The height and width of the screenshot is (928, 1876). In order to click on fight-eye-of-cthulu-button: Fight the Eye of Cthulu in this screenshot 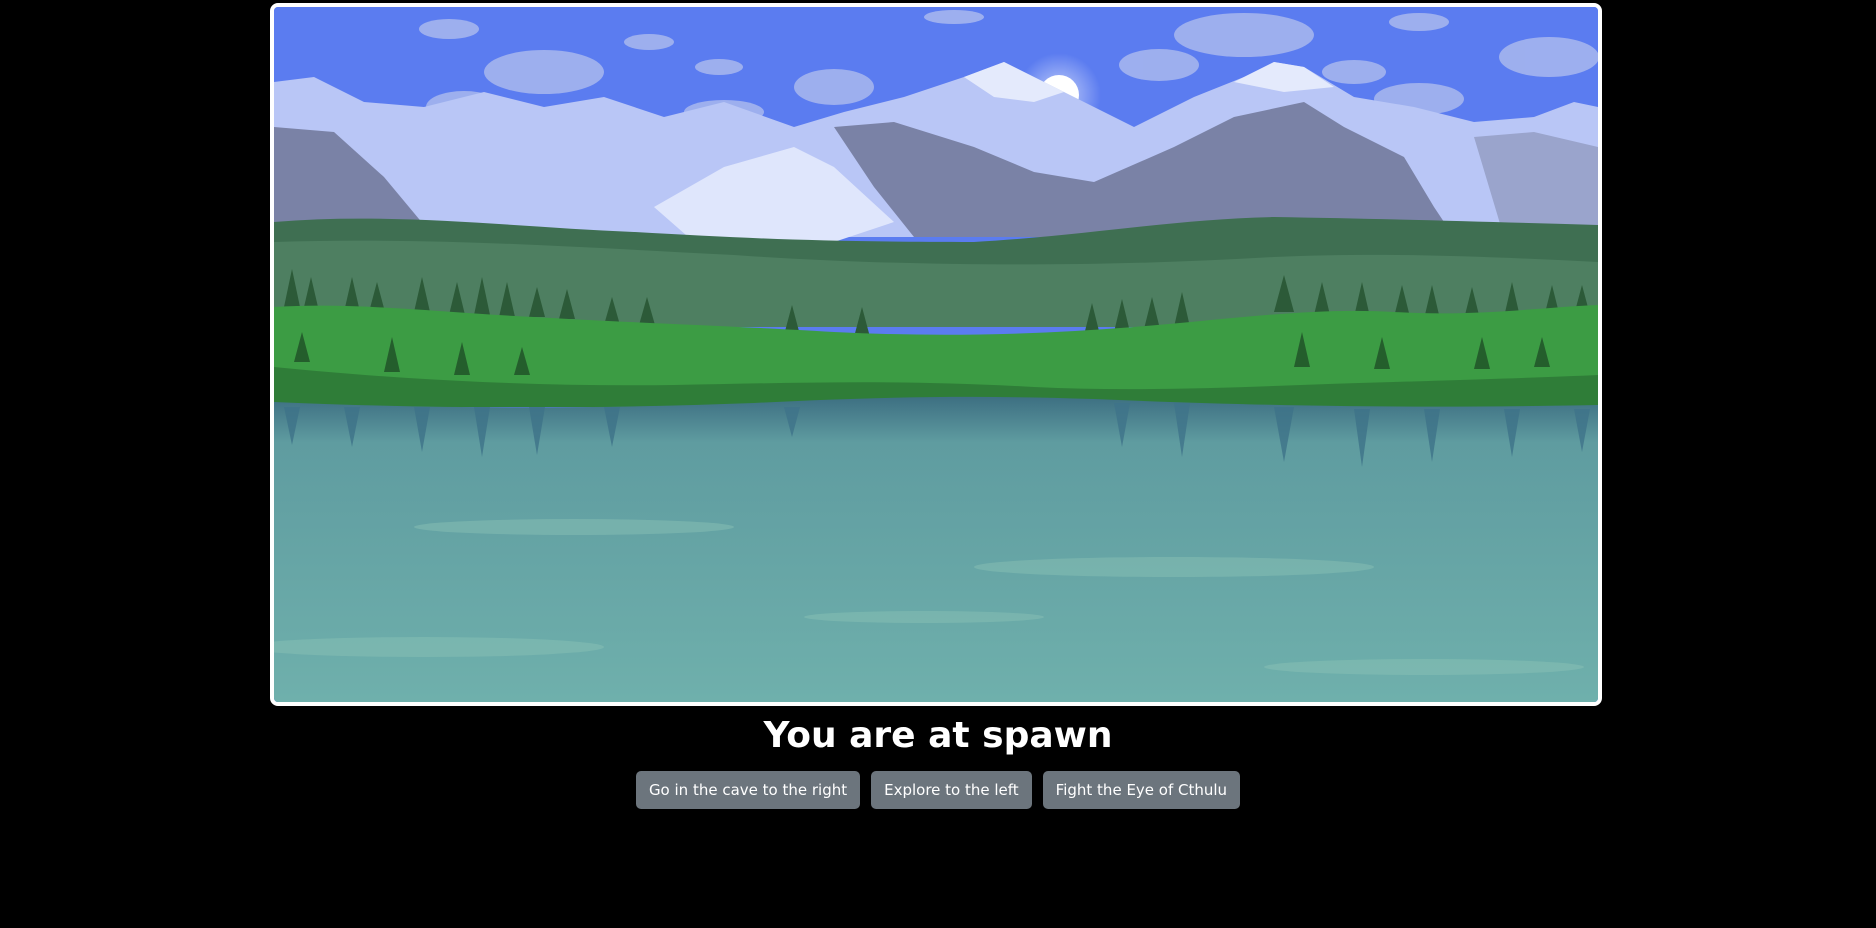, I will do `click(1141, 790)`.